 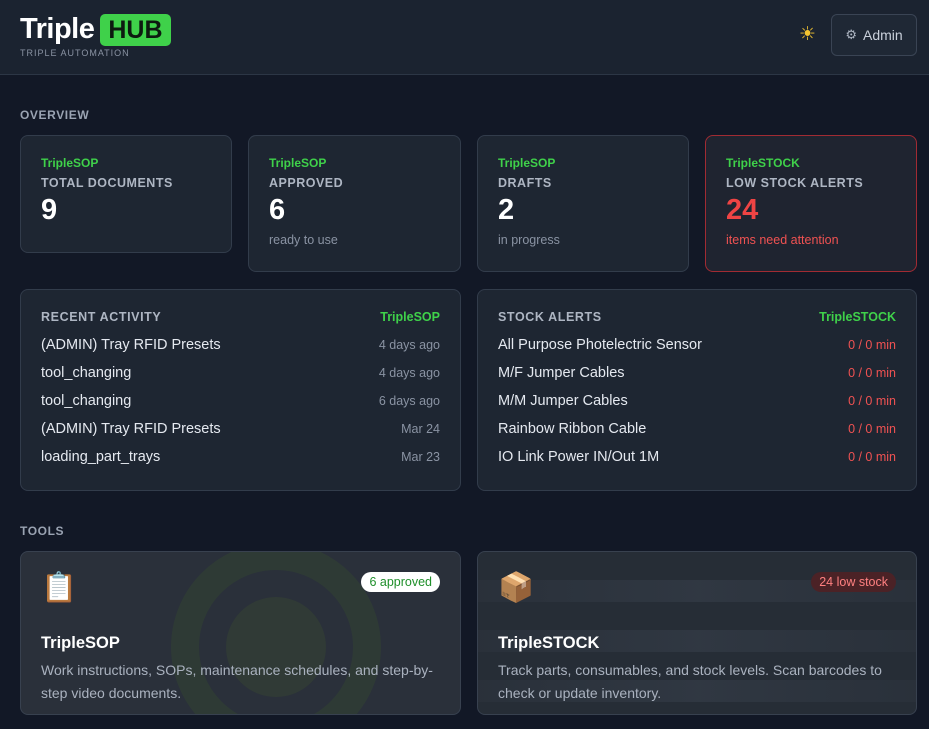 What do you see at coordinates (464, 37) in the screenshot?
I see `top-header: Triple HUB TRIPLE AUTOMATION ☀ ⚙ Admin` at bounding box center [464, 37].